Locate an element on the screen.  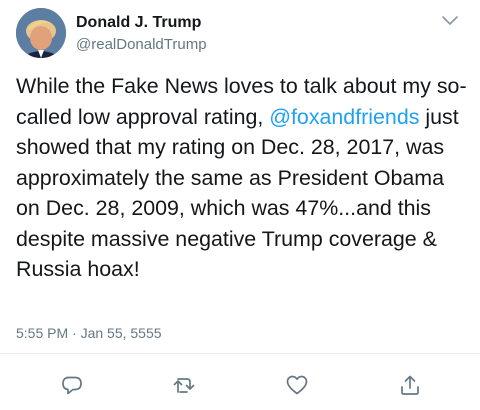
share-icon is located at coordinates (410, 385).